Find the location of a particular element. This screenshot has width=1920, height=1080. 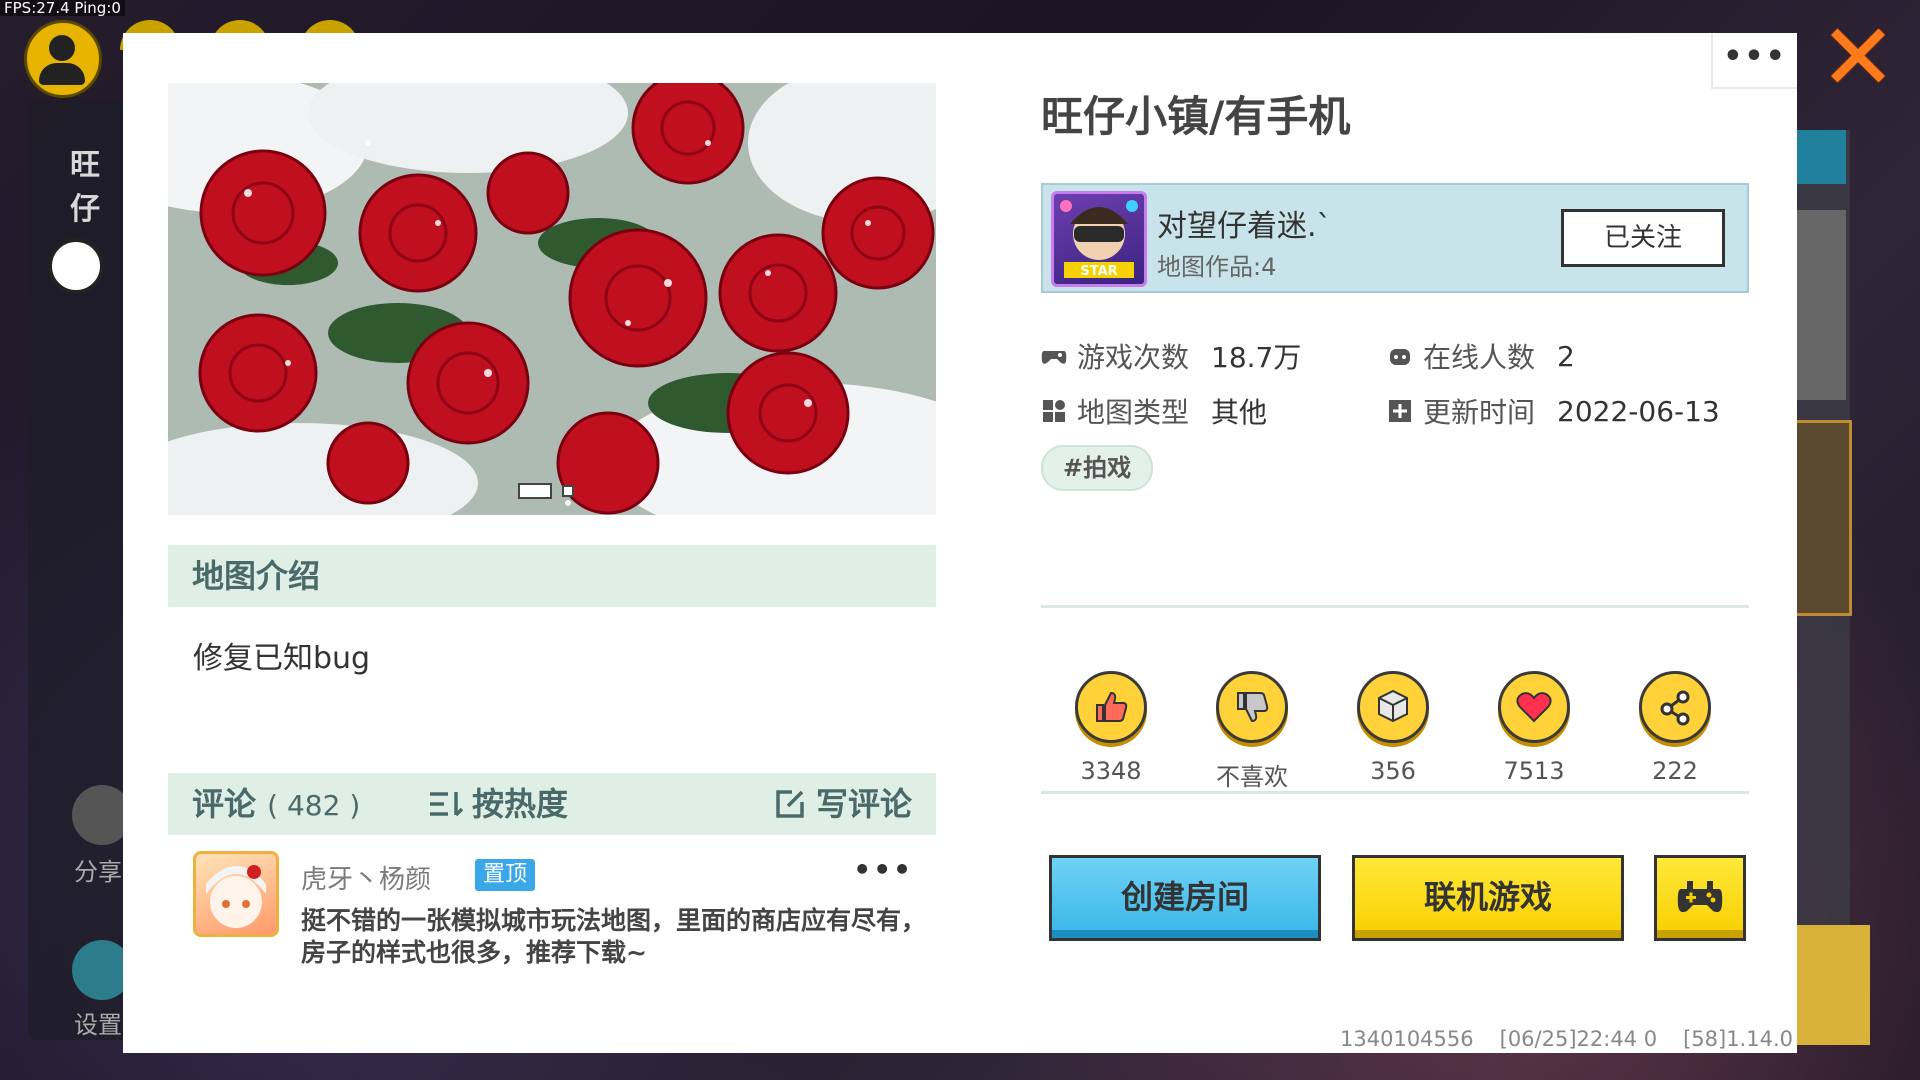

commenter-name: 虎牙丶杨颜 is located at coordinates (366, 877).